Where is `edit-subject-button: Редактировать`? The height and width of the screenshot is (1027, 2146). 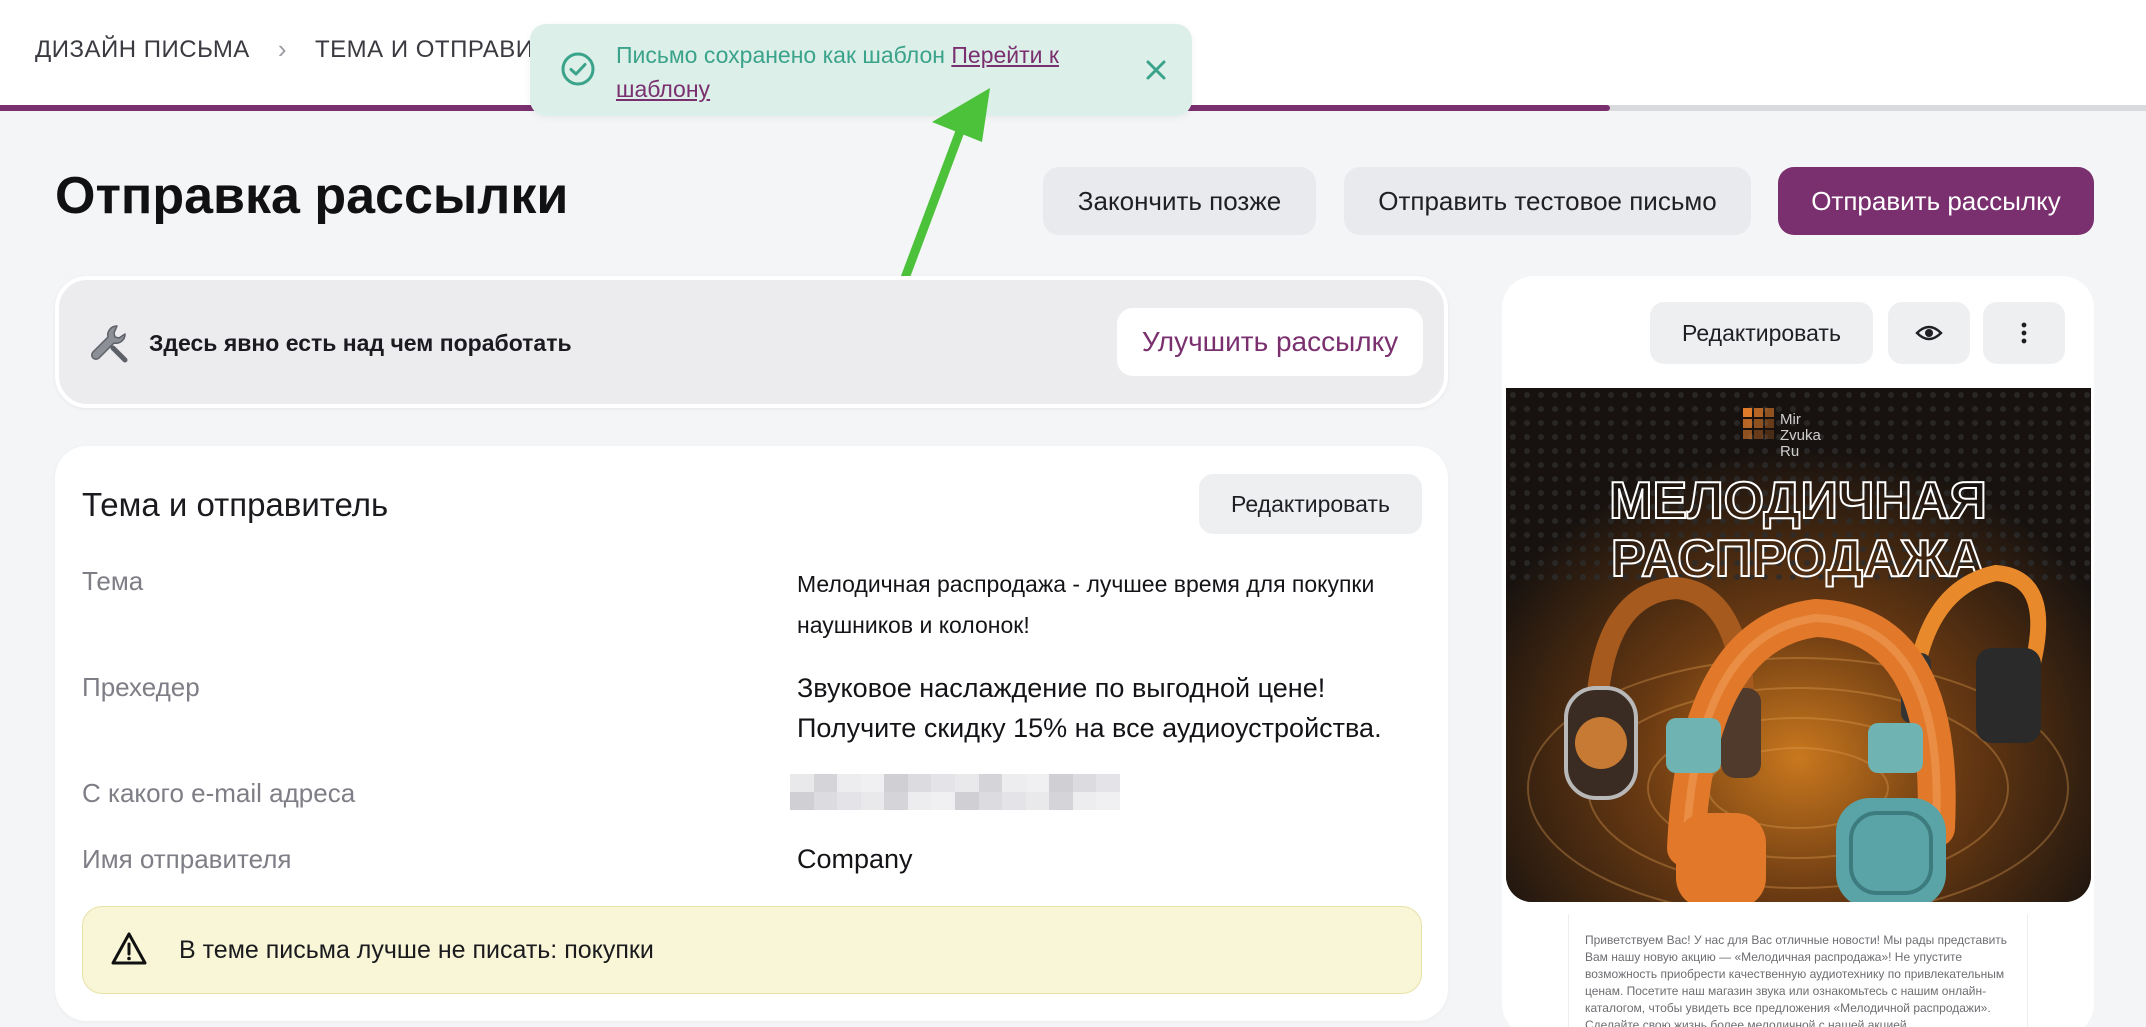
edit-subject-button: Редактировать is located at coordinates (1310, 504).